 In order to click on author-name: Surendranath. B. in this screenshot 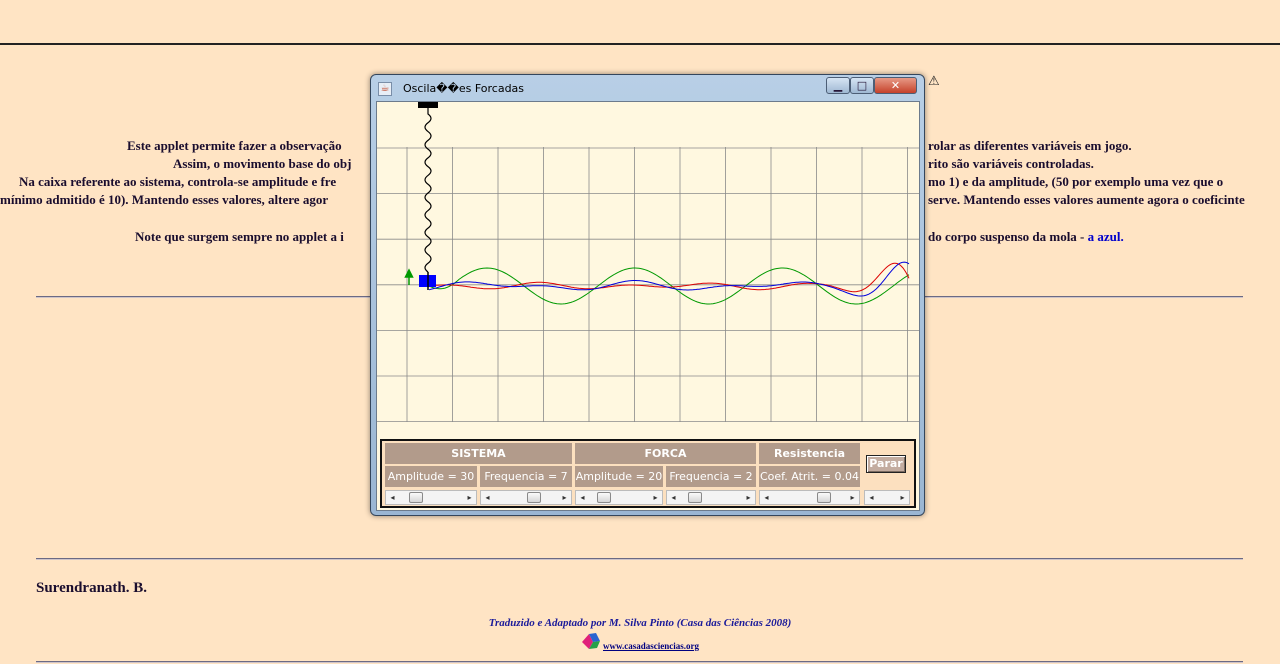, I will do `click(92, 588)`.